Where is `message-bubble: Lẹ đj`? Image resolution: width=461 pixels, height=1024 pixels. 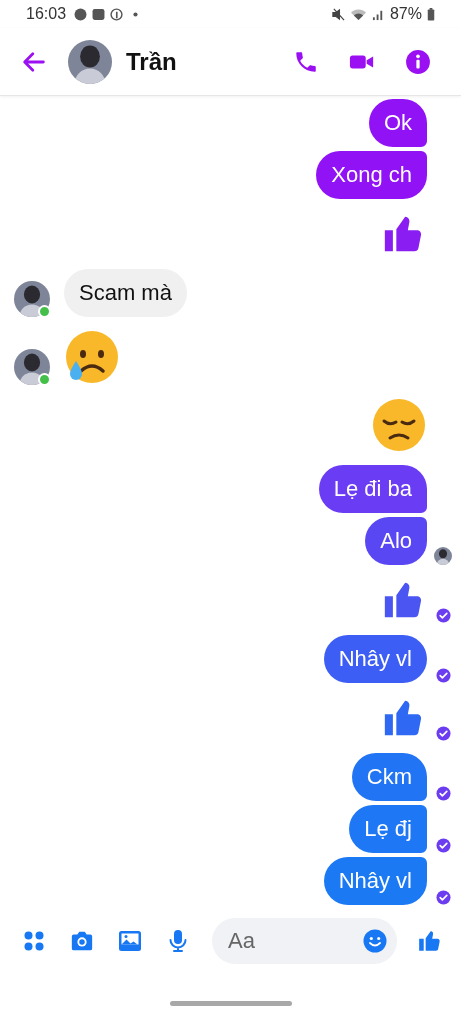 message-bubble: Lẹ đj is located at coordinates (388, 829).